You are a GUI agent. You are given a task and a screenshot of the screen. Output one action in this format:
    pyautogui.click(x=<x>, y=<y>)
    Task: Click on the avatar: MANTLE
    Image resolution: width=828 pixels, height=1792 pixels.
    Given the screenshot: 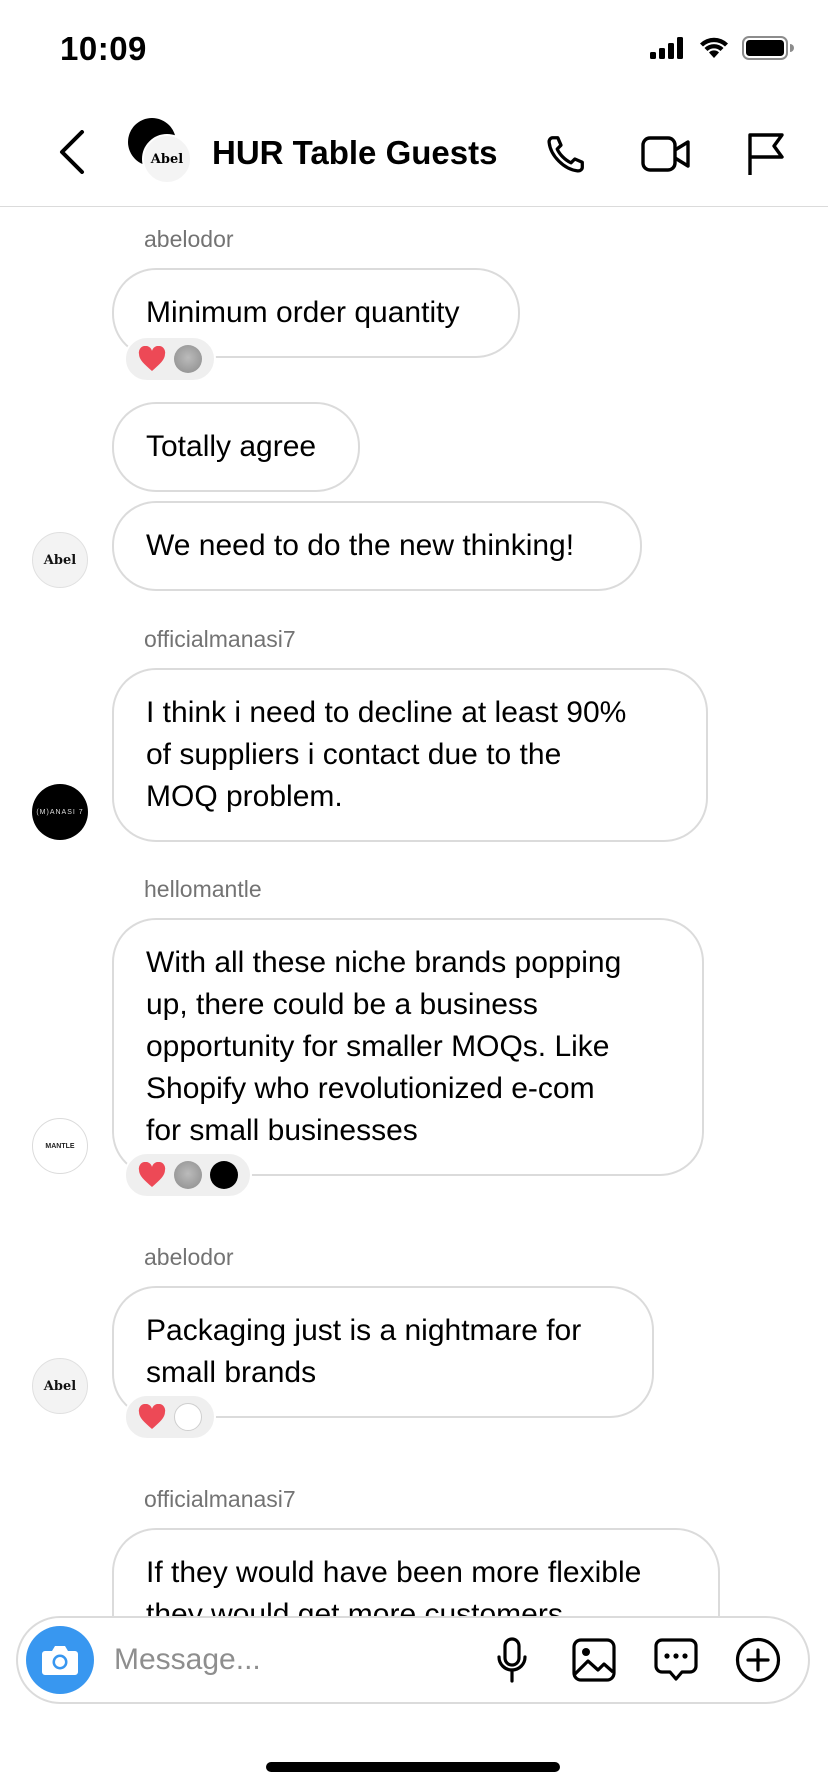 What is the action you would take?
    pyautogui.click(x=60, y=1146)
    